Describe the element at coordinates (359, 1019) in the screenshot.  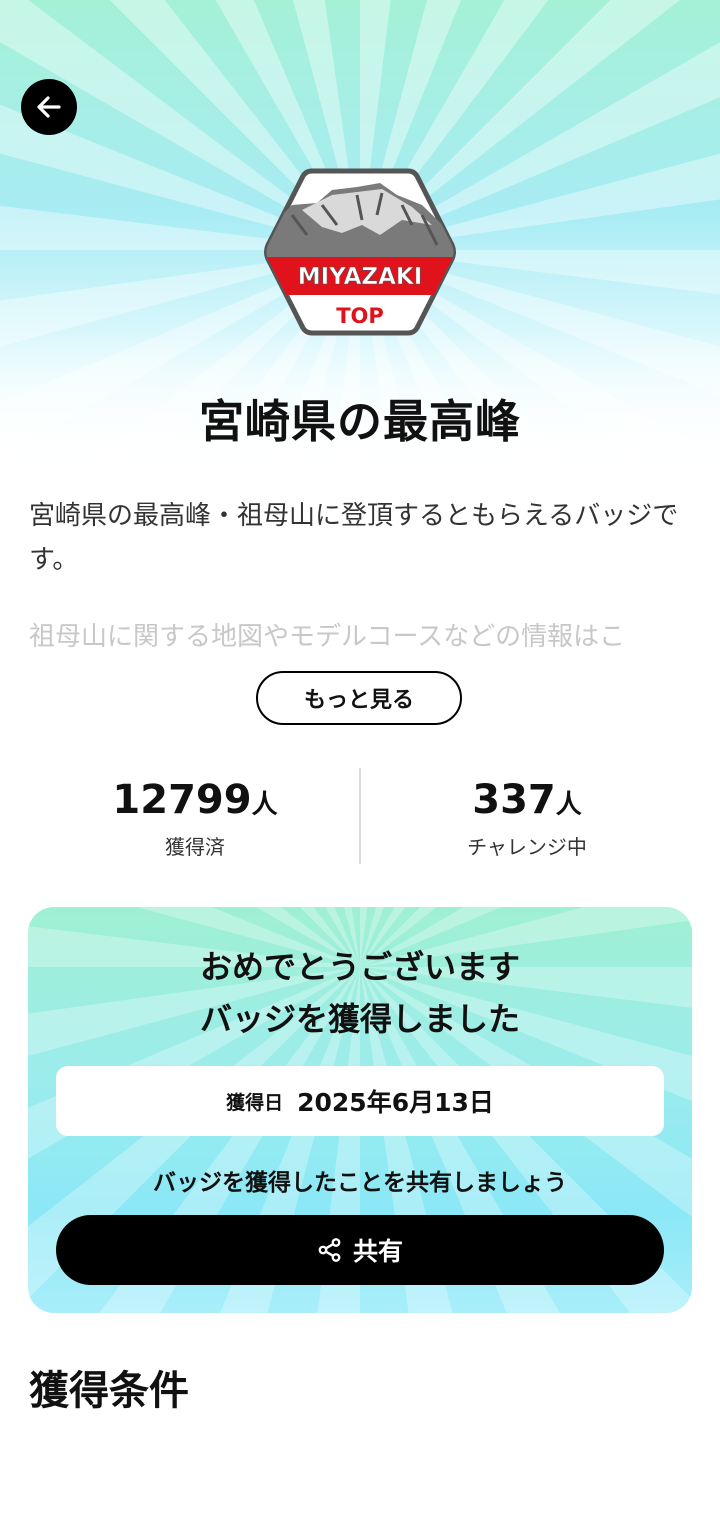
I see `congrats-line2: バッジを獲得しました` at that location.